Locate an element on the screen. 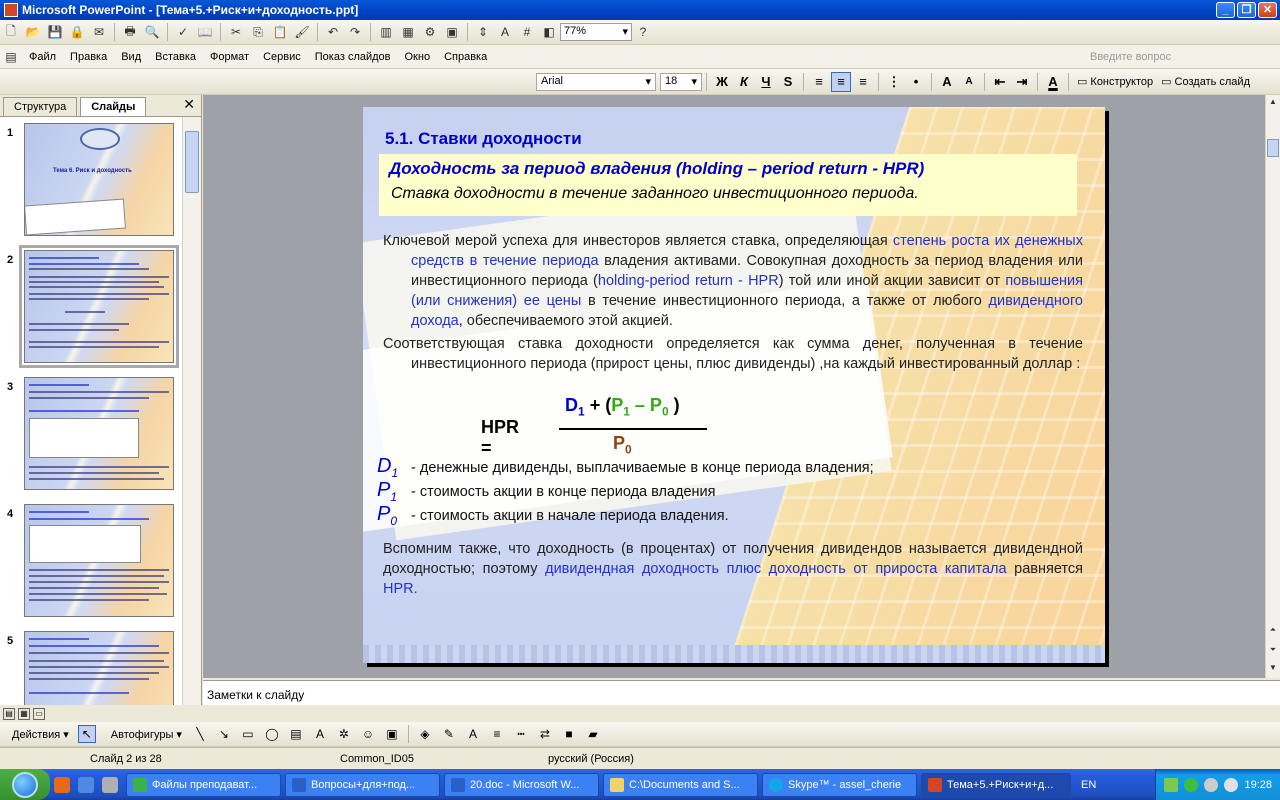 This screenshot has width=1280, height=800. slide-thumbnail-1: Тема 6. Риск и доходность is located at coordinates (99, 179).